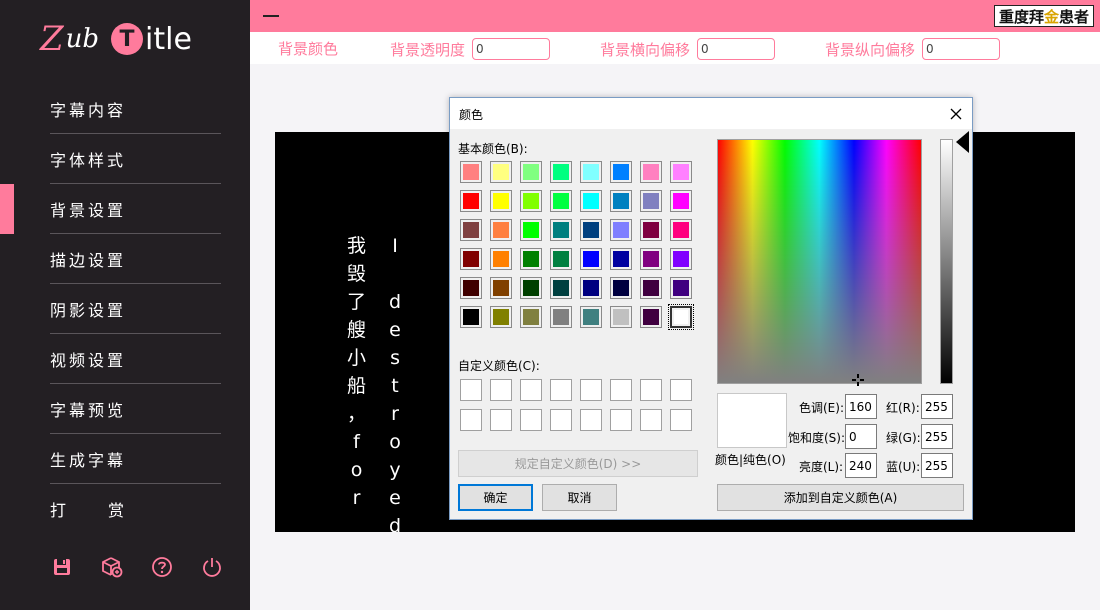 The width and height of the screenshot is (1100, 610). Describe the element at coordinates (356, 498) in the screenshot. I see `preview-char: r` at that location.